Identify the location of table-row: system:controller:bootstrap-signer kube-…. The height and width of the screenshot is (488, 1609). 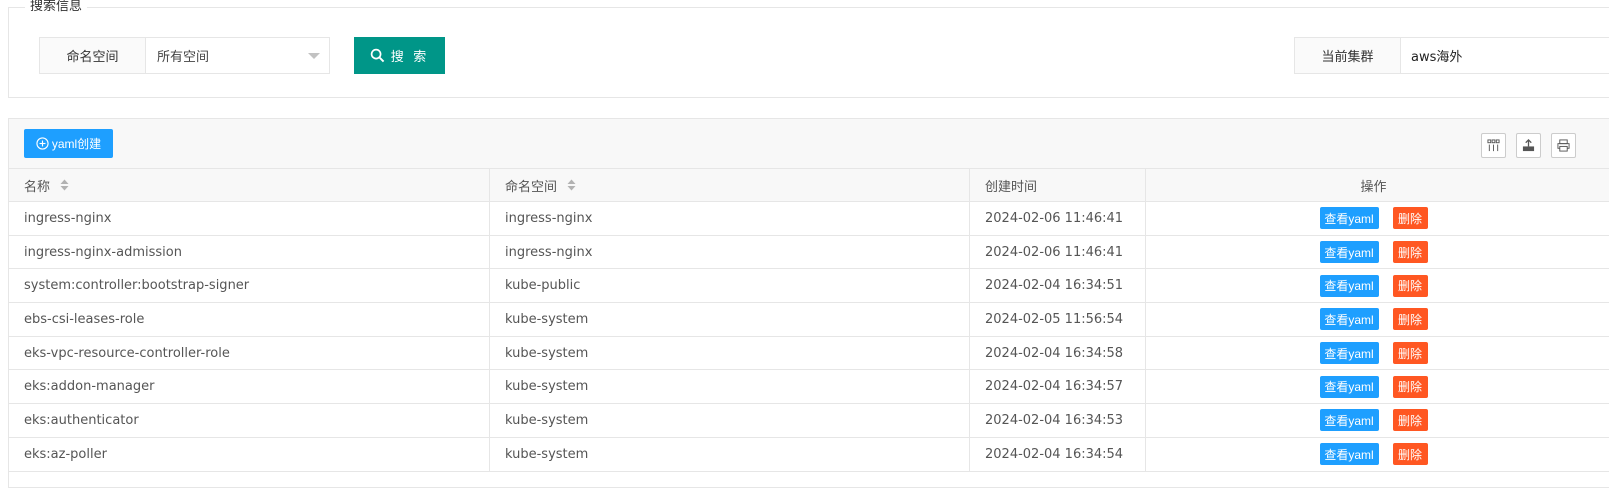
(809, 286).